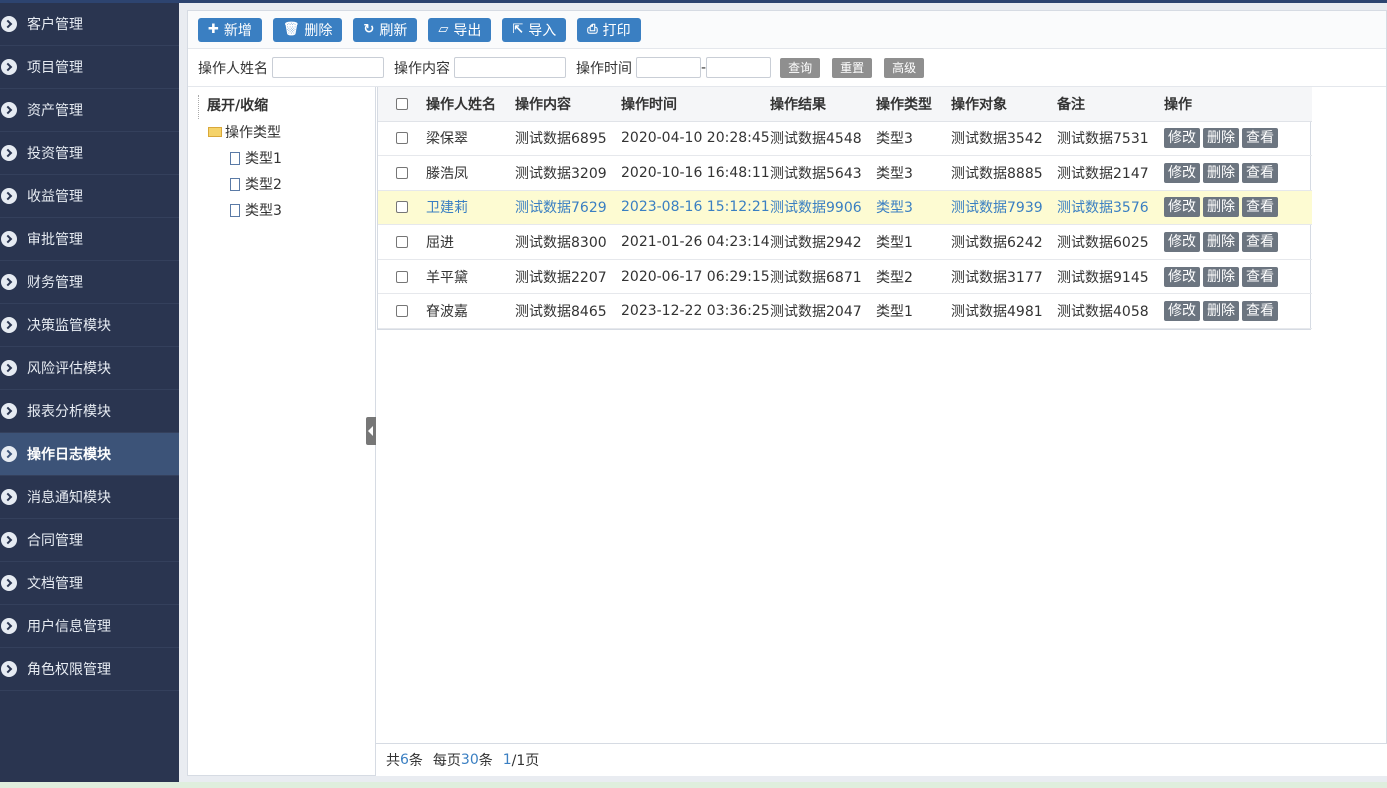  What do you see at coordinates (385, 29) in the screenshot?
I see `refresh-button: ↻ 刷新` at bounding box center [385, 29].